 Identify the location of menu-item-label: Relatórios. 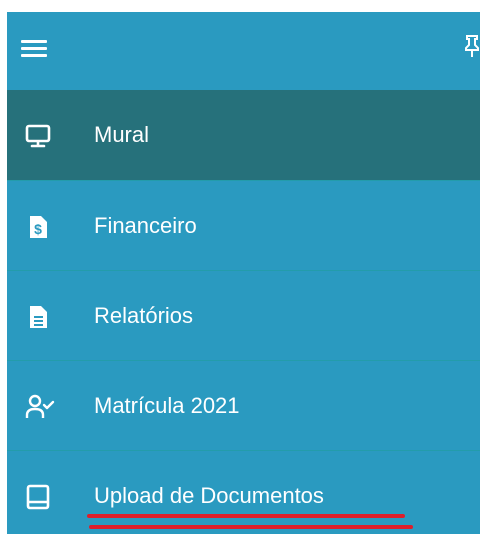
(144, 315).